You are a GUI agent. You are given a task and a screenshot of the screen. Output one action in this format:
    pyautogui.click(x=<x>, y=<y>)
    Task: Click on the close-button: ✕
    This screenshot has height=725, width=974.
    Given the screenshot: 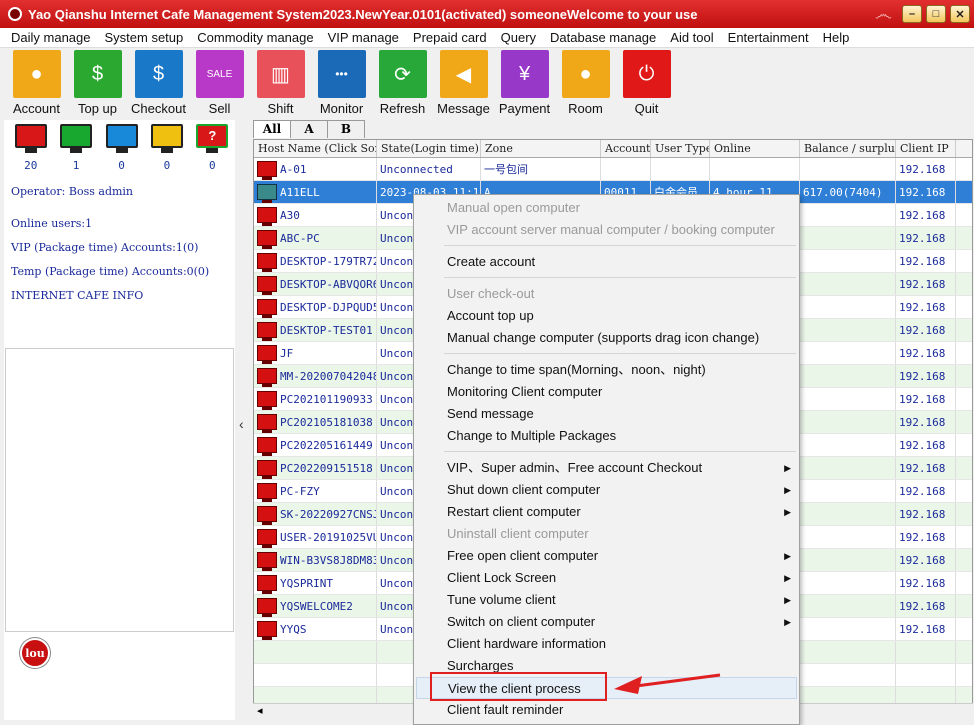 What is the action you would take?
    pyautogui.click(x=960, y=14)
    